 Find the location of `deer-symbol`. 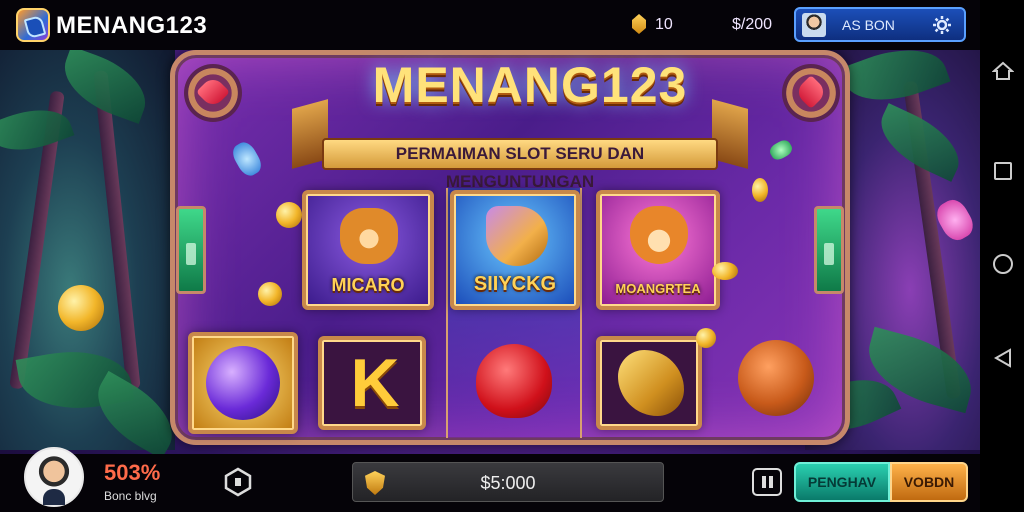

deer-symbol is located at coordinates (651, 383).